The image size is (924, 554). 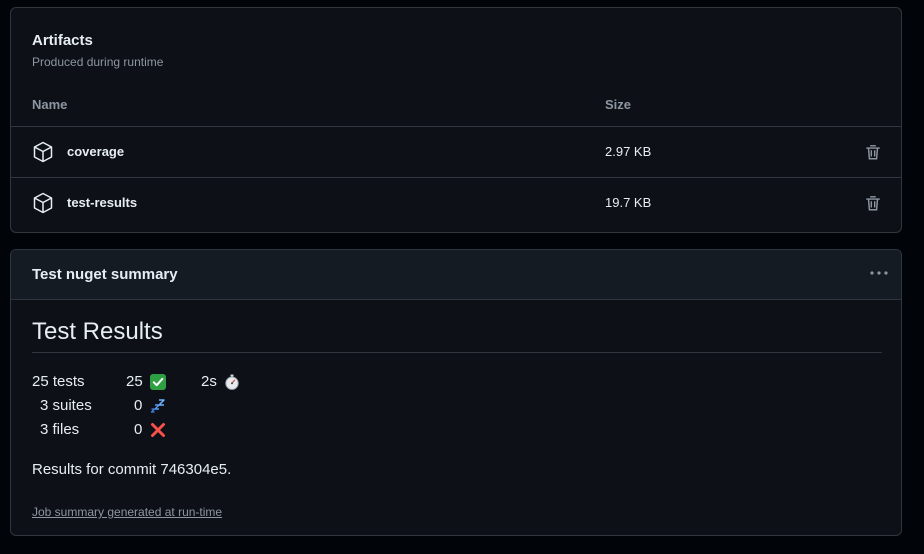 I want to click on tests-count: 25 tests, so click(x=58, y=381).